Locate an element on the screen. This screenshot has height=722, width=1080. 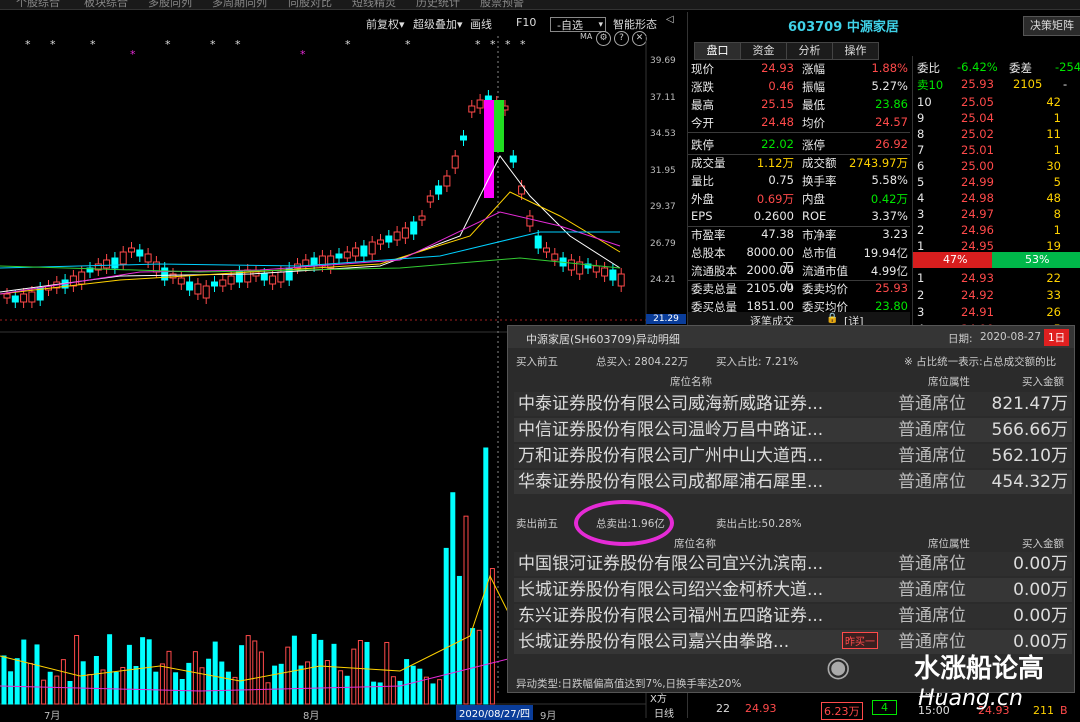
one-day-button: 1日 is located at coordinates (1057, 337).